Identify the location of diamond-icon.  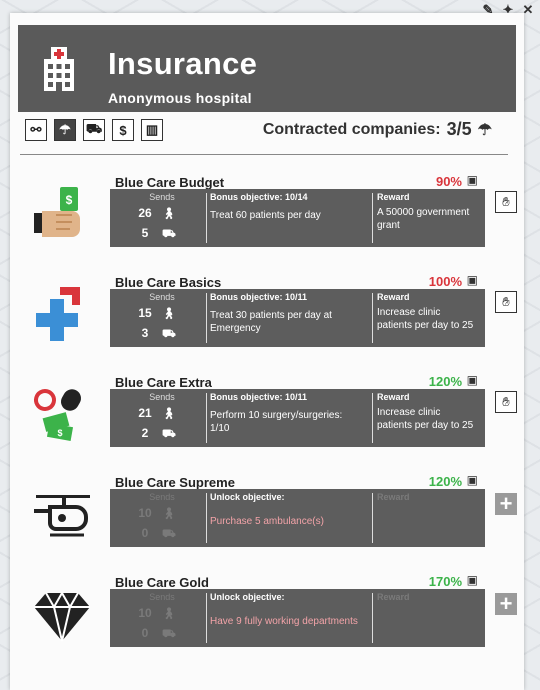
(62, 615).